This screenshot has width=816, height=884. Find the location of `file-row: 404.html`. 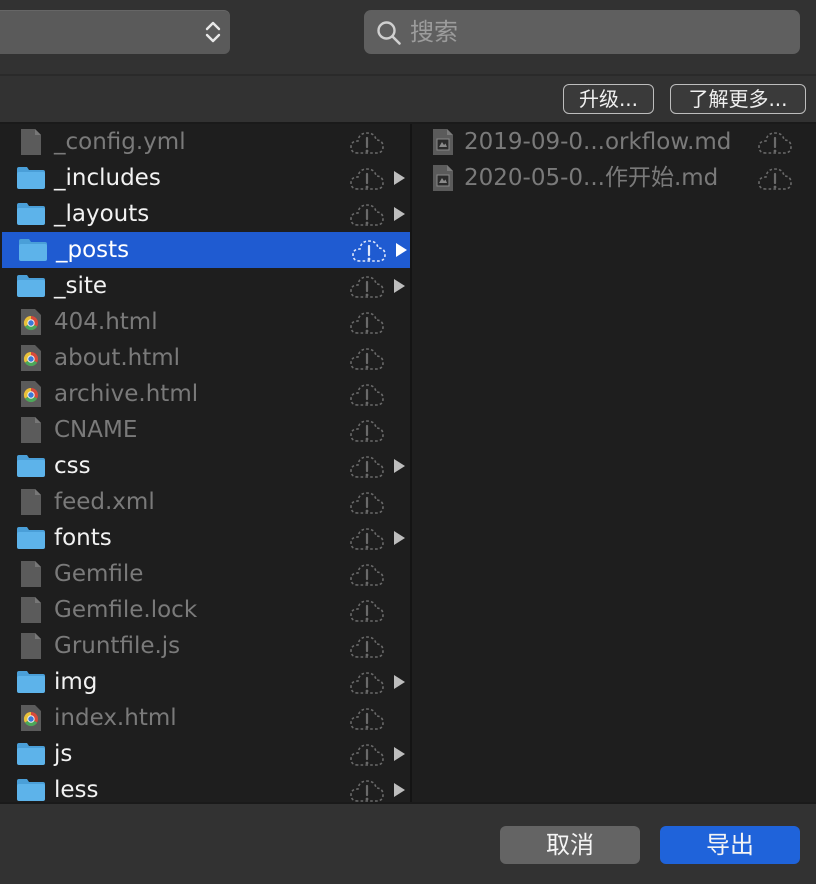

file-row: 404.html is located at coordinates (205, 322).